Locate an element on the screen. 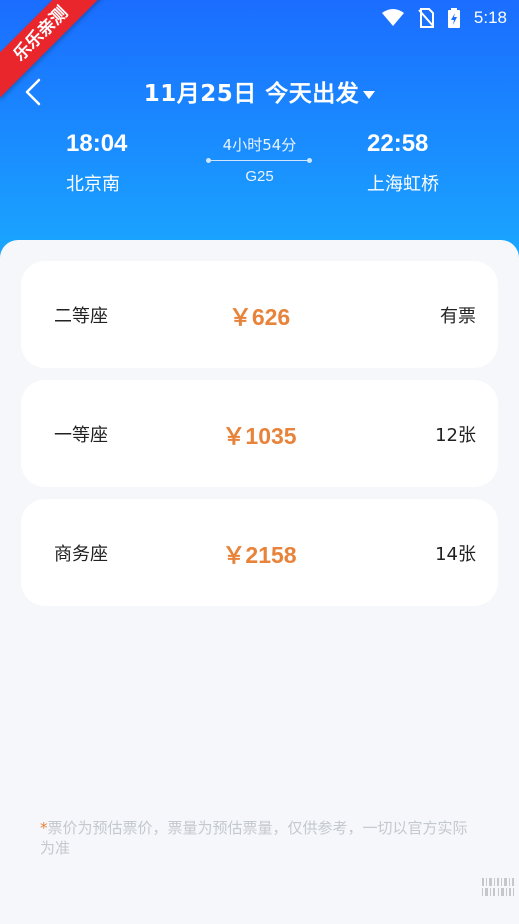  date-title: 11月25日 今天出发 is located at coordinates (251, 94).